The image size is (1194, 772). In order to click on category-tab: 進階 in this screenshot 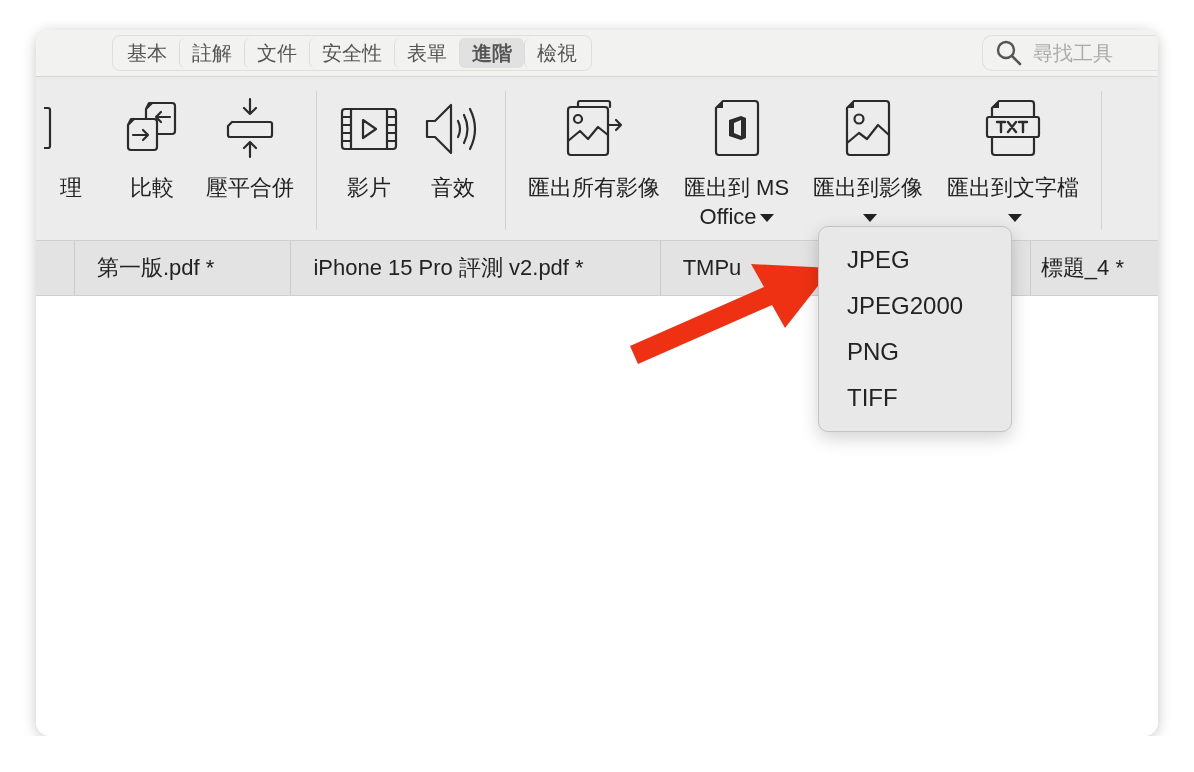, I will do `click(491, 53)`.